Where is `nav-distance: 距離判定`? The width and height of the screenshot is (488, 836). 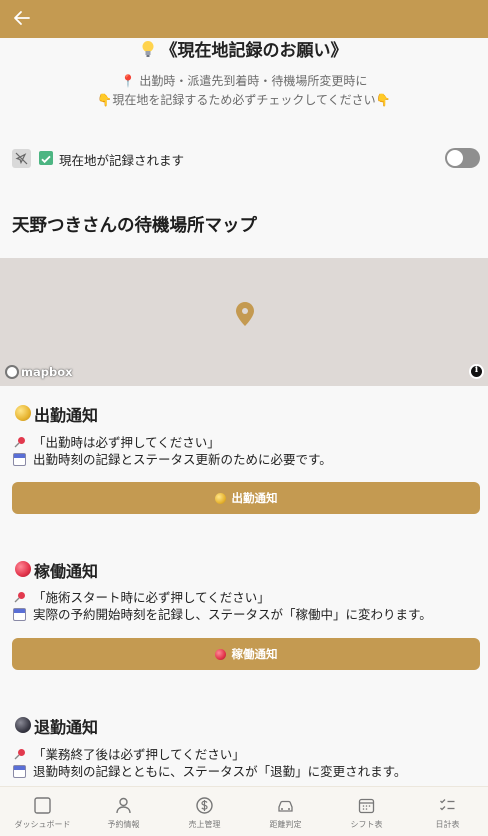 nav-distance: 距離判定 is located at coordinates (285, 811).